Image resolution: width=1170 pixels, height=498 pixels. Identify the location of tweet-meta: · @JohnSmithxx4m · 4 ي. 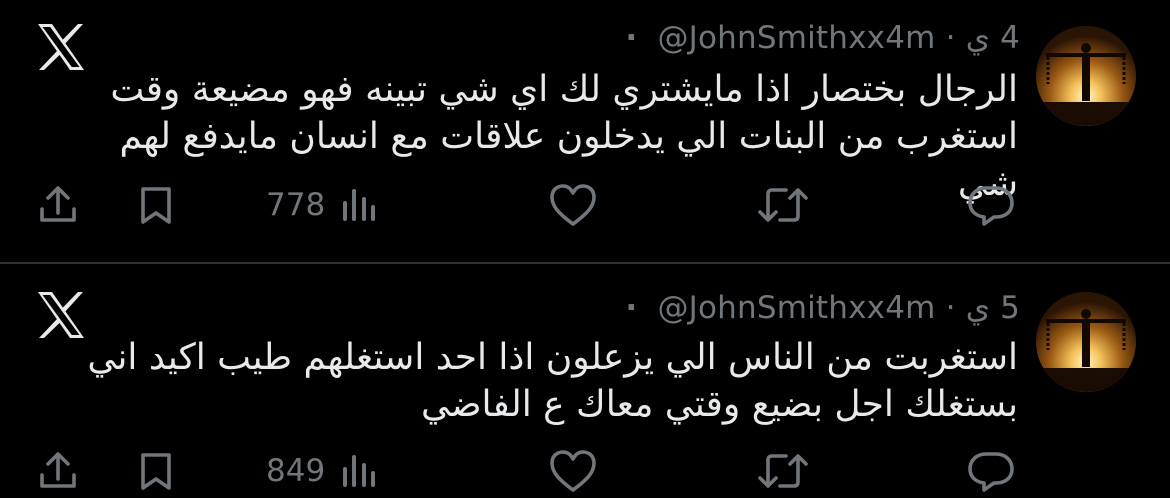
(822, 38).